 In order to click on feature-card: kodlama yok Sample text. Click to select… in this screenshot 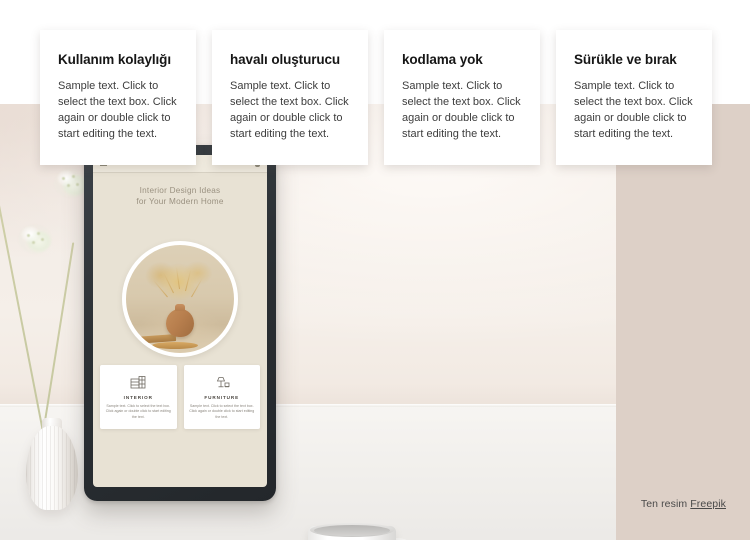, I will do `click(462, 97)`.